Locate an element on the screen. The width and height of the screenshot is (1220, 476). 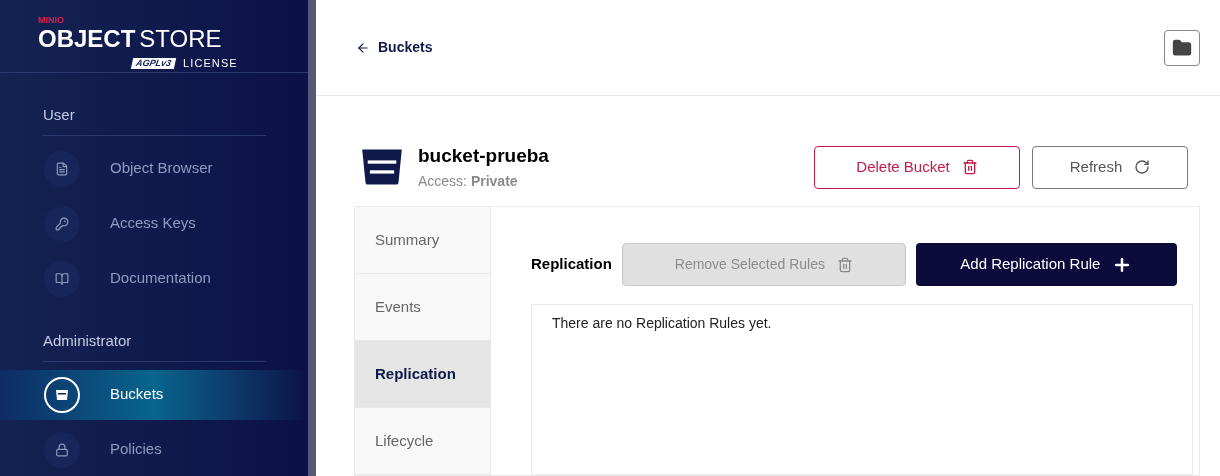
sidebar-item: Policies is located at coordinates (154, 449).